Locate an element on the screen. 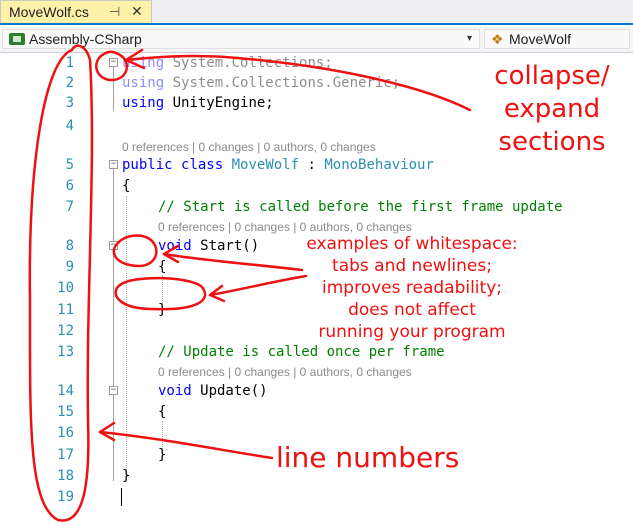 This screenshot has width=633, height=526. line-numbers-circle is located at coordinates (61, 283).